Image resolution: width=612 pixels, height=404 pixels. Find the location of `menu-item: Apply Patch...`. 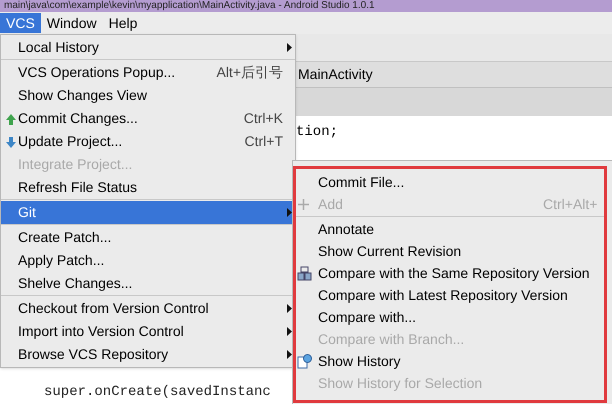

menu-item: Apply Patch... is located at coordinates (148, 260).